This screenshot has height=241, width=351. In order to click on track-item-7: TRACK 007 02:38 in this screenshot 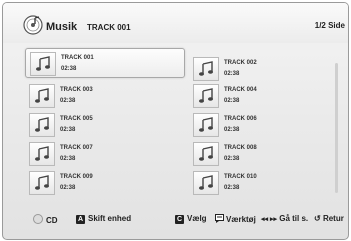, I will do `click(105, 154)`.